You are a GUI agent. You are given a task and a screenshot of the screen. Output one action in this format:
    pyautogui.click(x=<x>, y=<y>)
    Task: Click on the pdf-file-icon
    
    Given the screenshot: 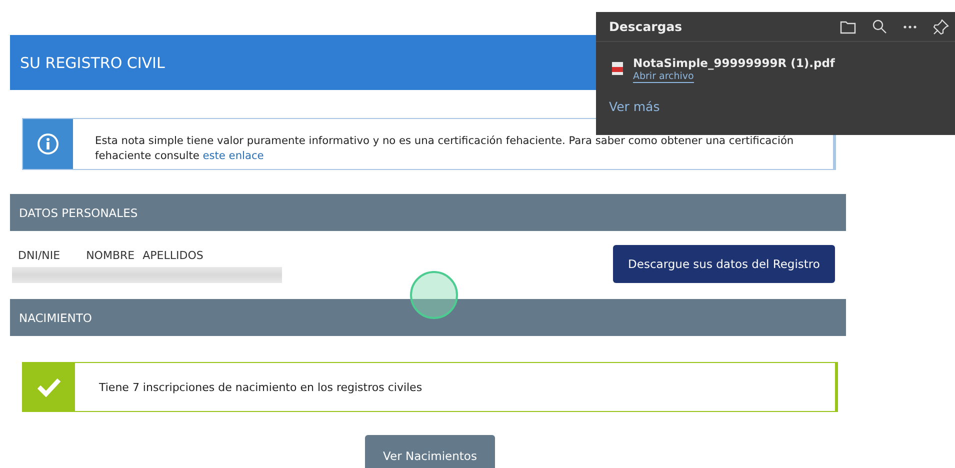 What is the action you would take?
    pyautogui.click(x=617, y=68)
    